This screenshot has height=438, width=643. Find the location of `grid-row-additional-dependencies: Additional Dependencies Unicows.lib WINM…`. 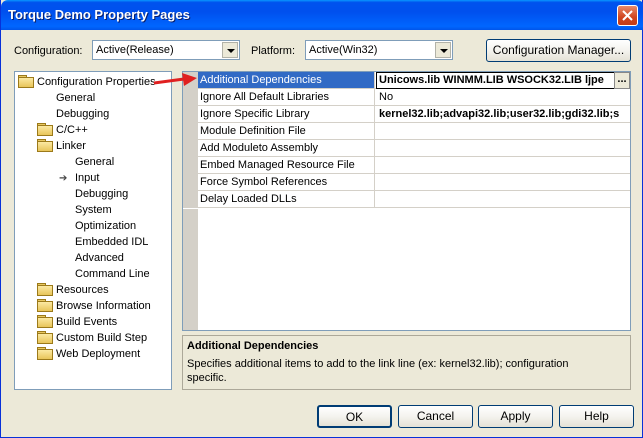

grid-row-additional-dependencies: Additional Dependencies Unicows.lib WINM… is located at coordinates (406, 80).